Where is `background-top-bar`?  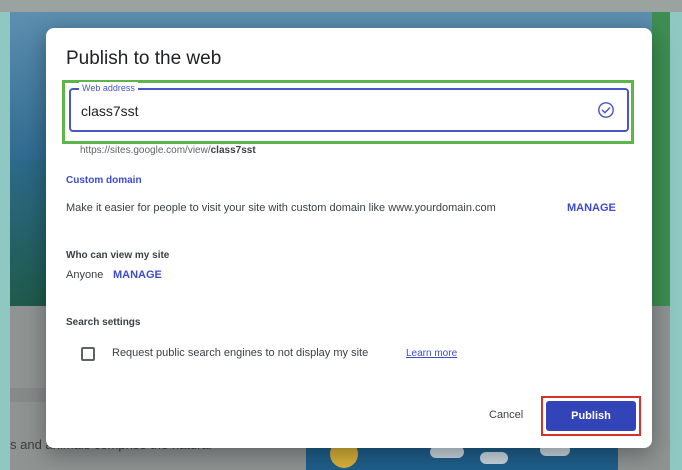 background-top-bar is located at coordinates (341, 6).